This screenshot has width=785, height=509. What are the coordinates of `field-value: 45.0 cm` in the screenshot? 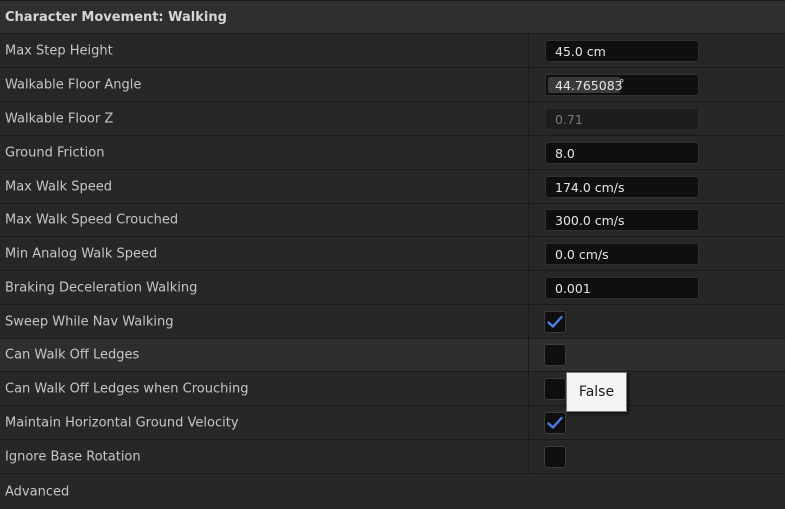 It's located at (580, 51).